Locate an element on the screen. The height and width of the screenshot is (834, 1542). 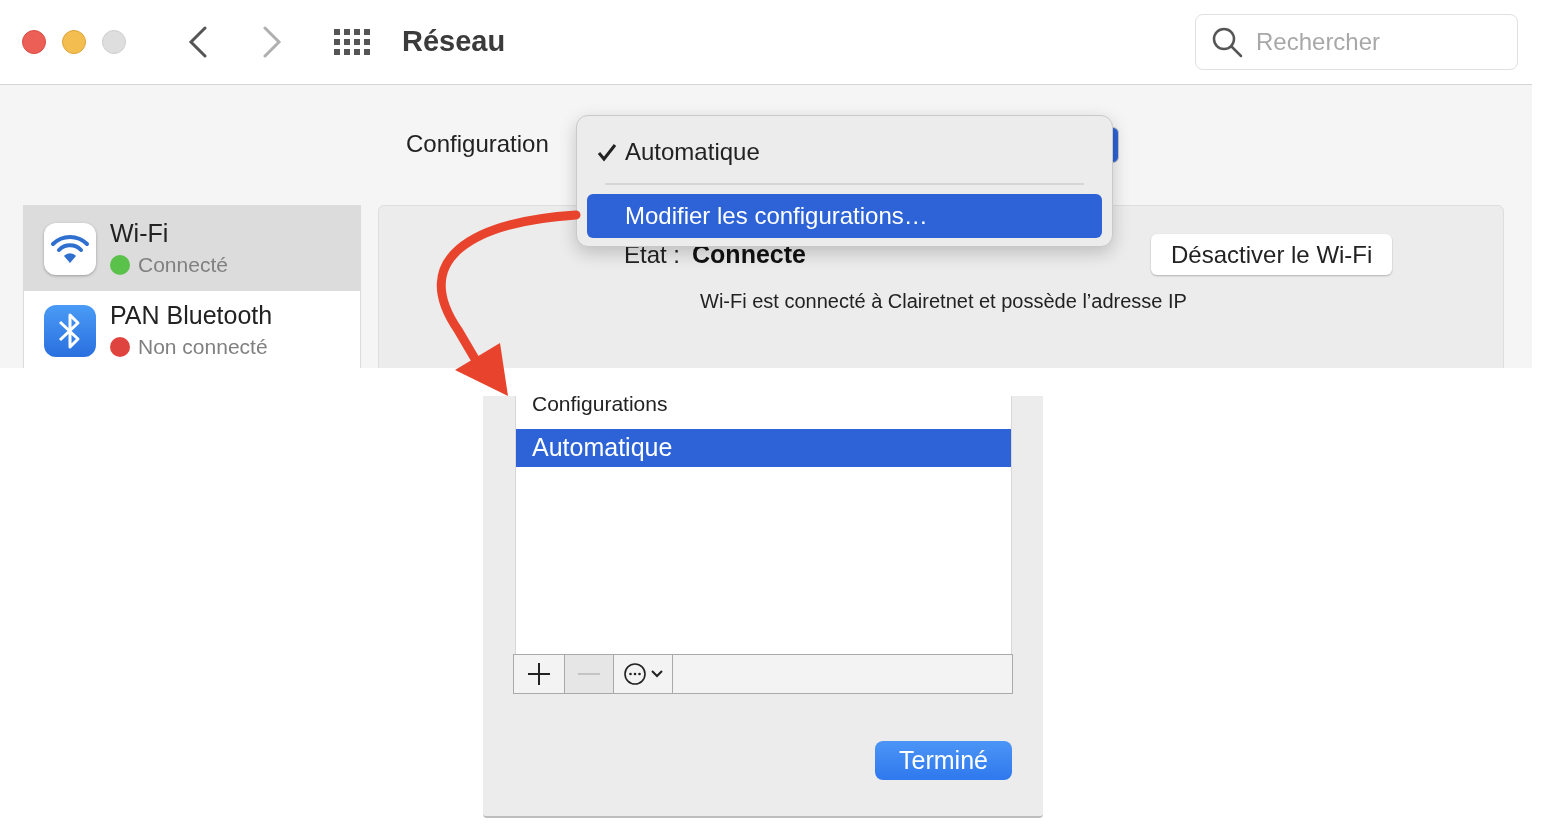
minus-icon is located at coordinates (589, 674).